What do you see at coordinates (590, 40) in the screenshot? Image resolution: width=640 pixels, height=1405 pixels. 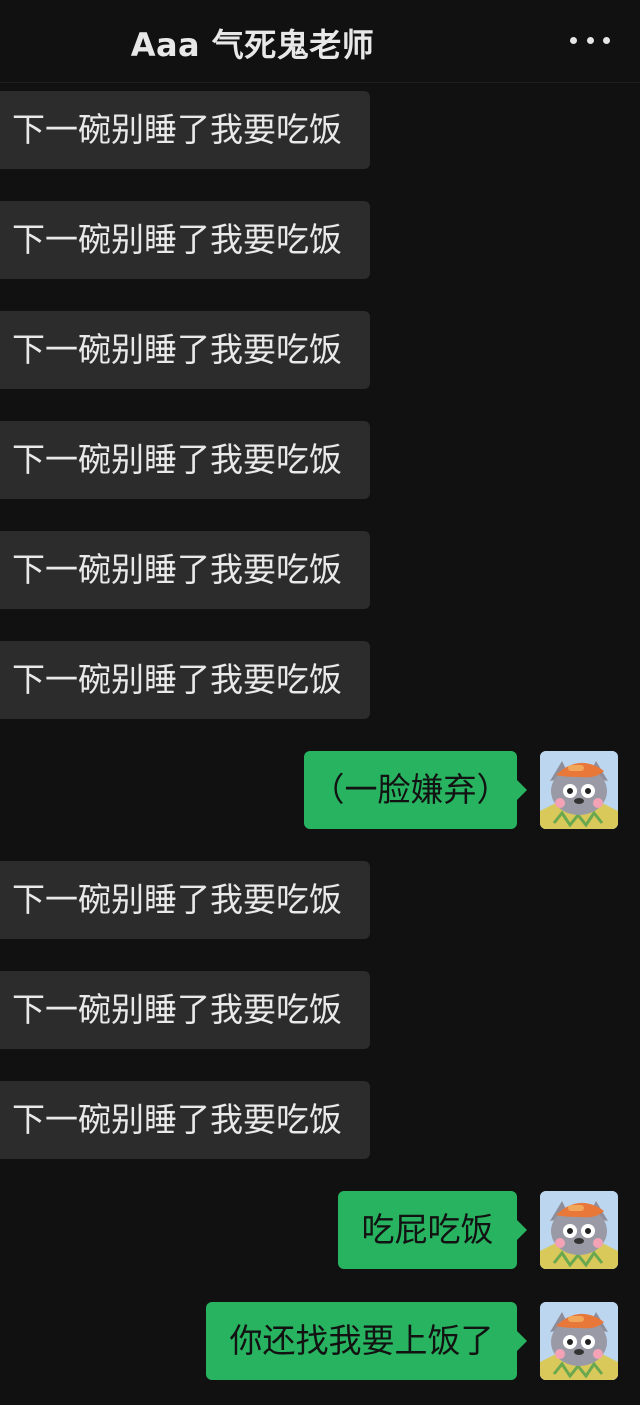 I see `more-dots-icon` at bounding box center [590, 40].